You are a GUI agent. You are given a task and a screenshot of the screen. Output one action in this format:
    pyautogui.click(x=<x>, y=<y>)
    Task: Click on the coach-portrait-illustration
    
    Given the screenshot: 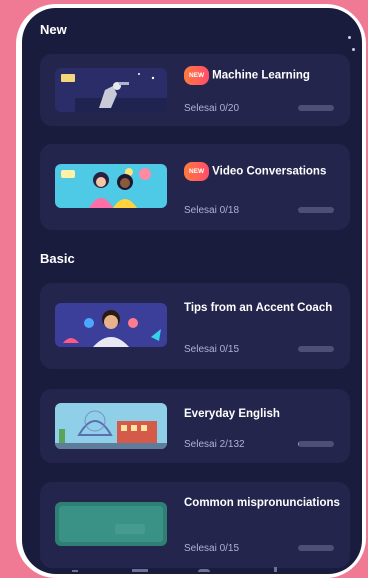 What is the action you would take?
    pyautogui.click(x=111, y=325)
    